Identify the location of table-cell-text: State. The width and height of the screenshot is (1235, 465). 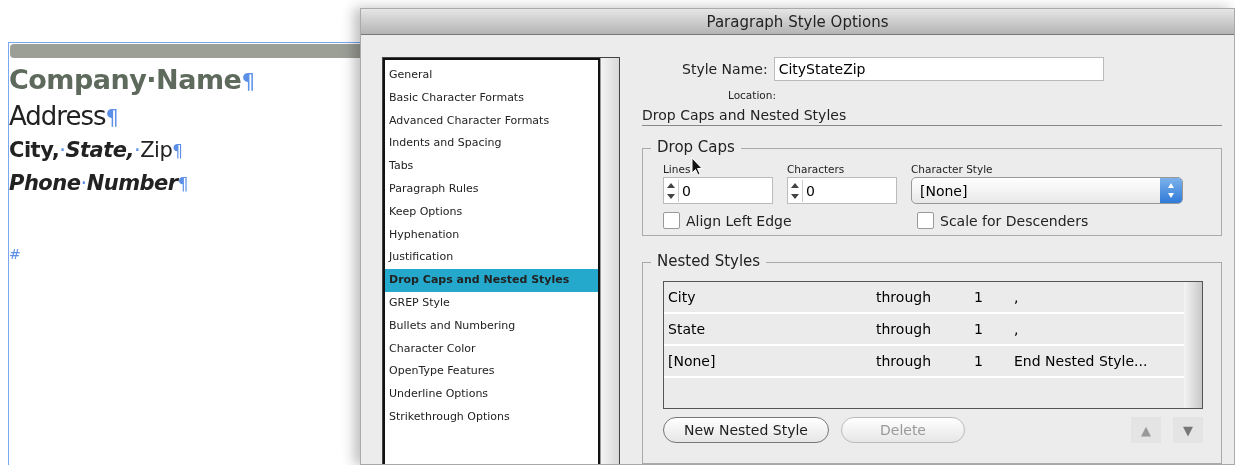
(687, 329).